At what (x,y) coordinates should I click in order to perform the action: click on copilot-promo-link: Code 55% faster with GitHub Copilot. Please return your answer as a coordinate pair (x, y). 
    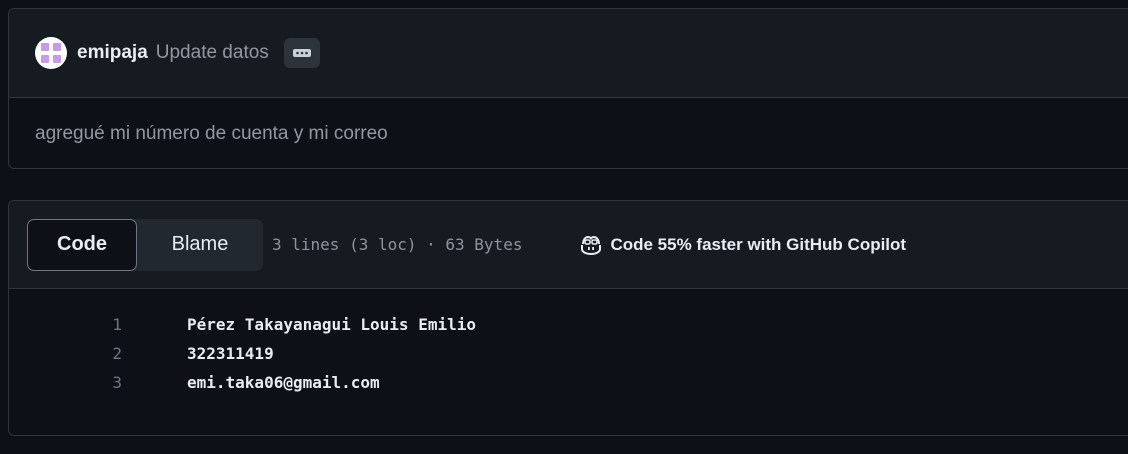
    Looking at the image, I should click on (743, 245).